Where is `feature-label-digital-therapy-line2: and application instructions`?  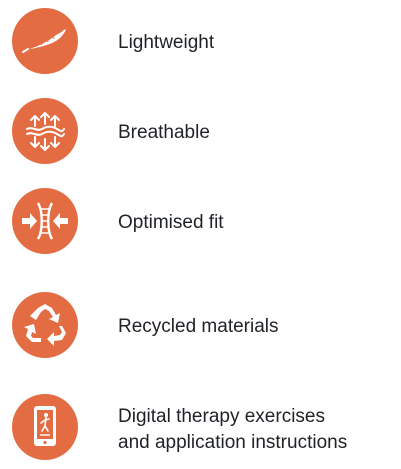 feature-label-digital-therapy-line2: and application instructions is located at coordinates (233, 442).